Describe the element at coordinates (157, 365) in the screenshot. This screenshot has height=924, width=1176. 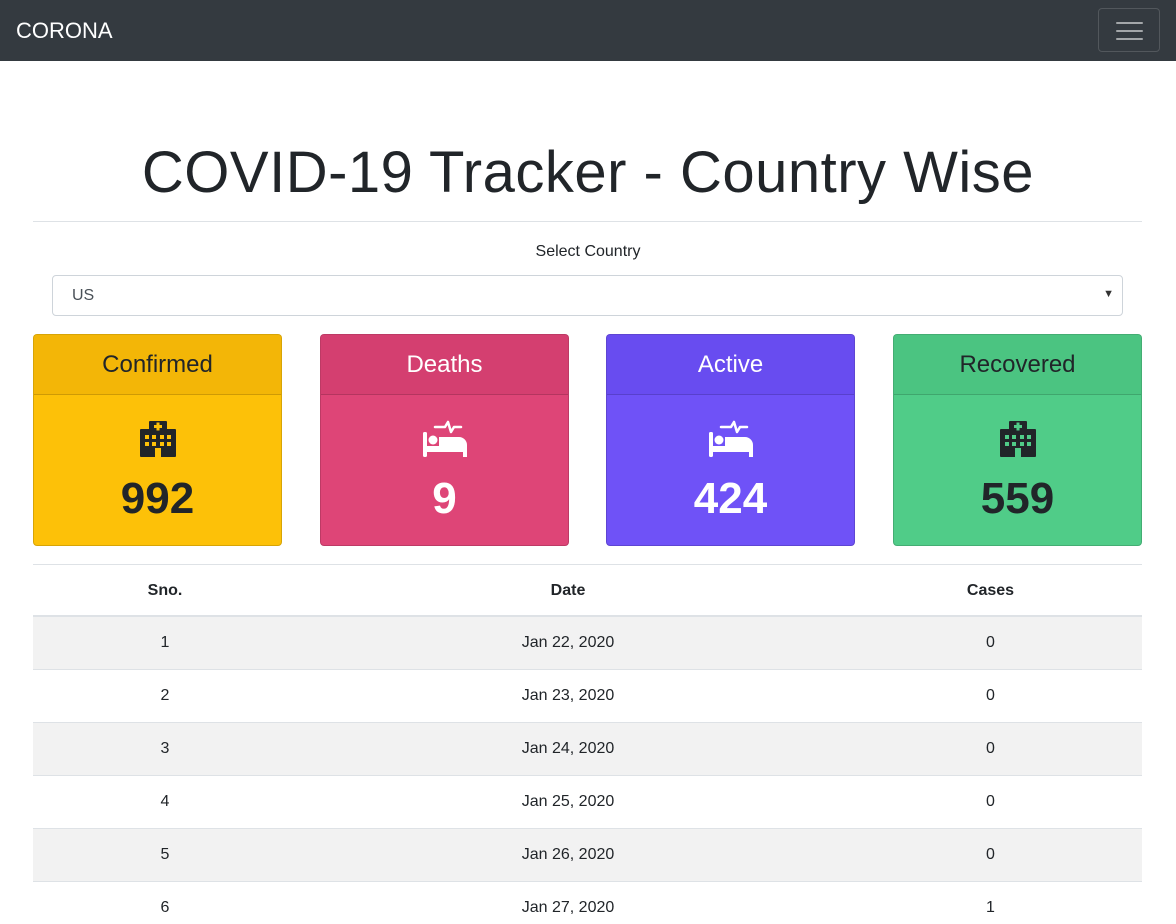
I see `stat-card-title: Confirmed` at that location.